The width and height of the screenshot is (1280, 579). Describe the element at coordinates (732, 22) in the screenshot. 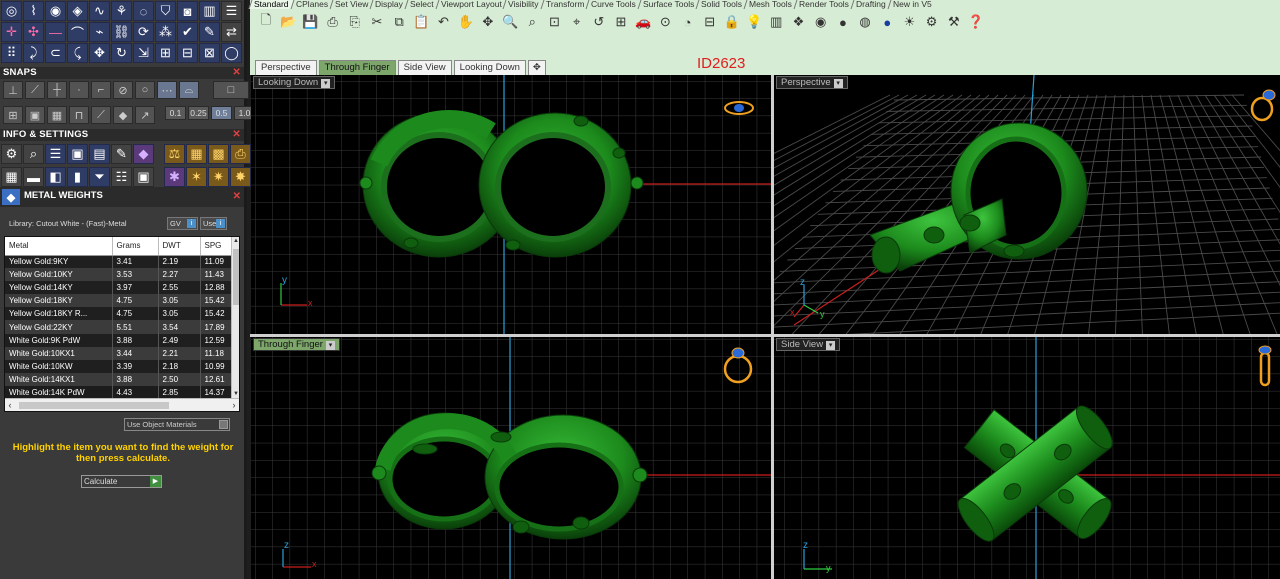

I see `lock-icon: 🔒` at that location.